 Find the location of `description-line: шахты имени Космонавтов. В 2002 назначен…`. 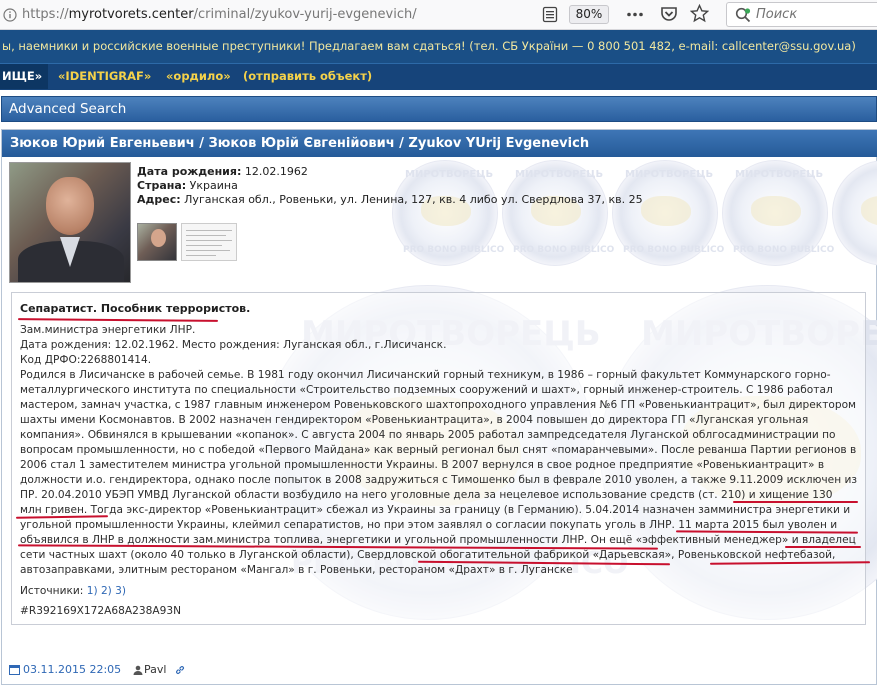

description-line: шахты имени Космонавтов. В 2002 назначен… is located at coordinates (414, 420).